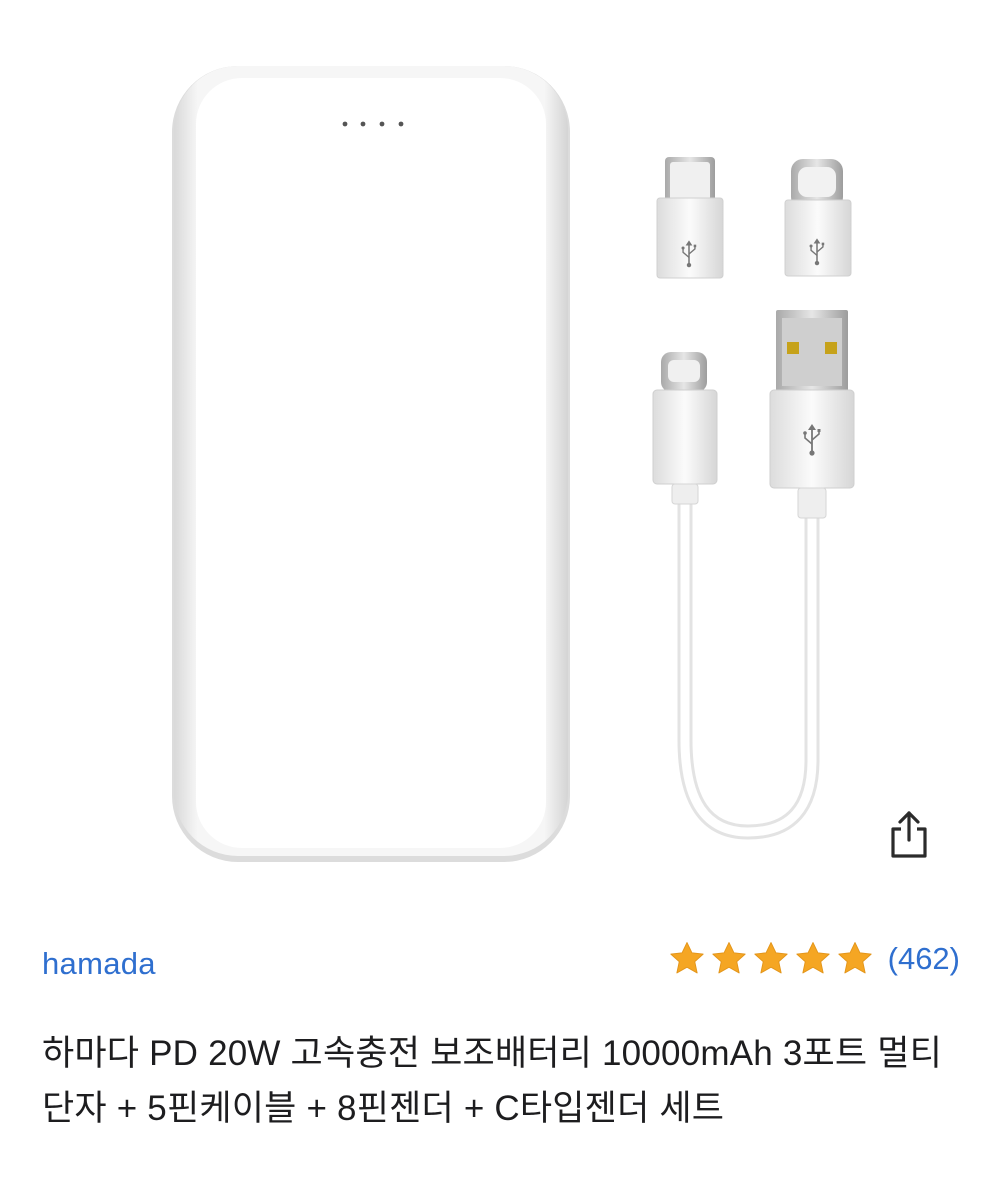  I want to click on micro-usb-cable, so click(753, 575).